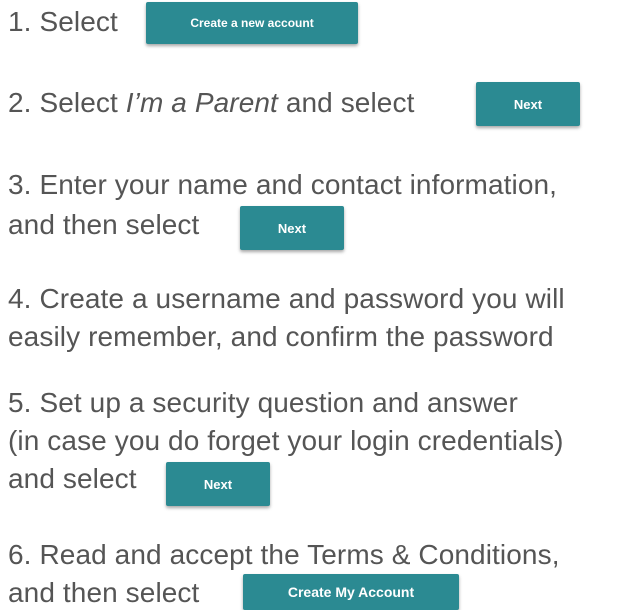  Describe the element at coordinates (78, 102) in the screenshot. I see `step-2-label-pre: Select` at that location.